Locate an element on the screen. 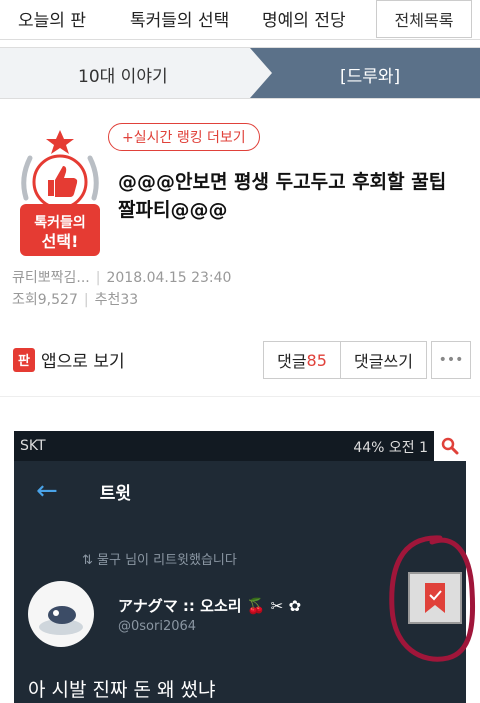  tweet-header-title: 트윗 is located at coordinates (115, 493).